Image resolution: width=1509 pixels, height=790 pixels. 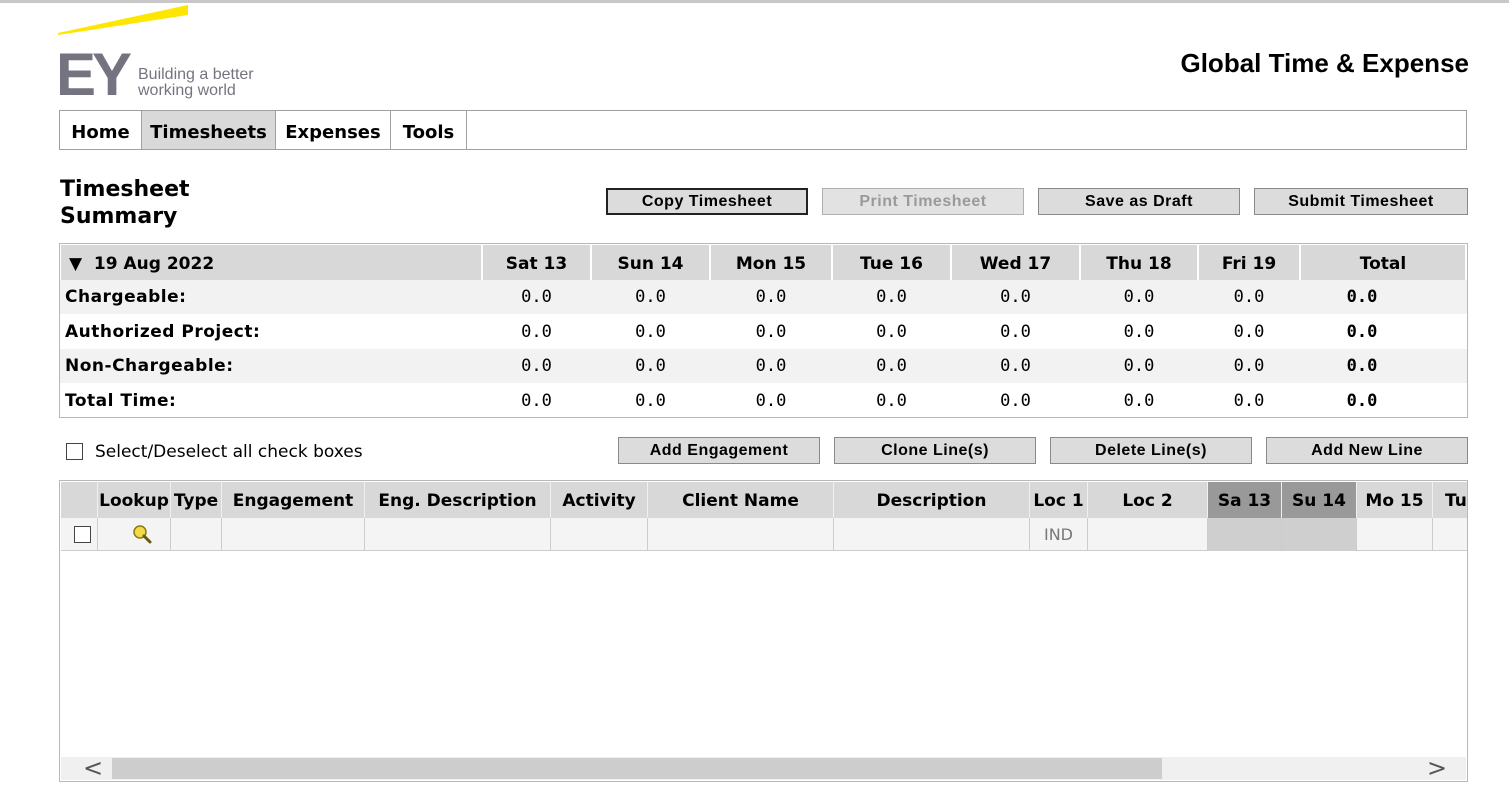 What do you see at coordinates (1059, 500) in the screenshot?
I see `column-header-loc1: Loc 1` at bounding box center [1059, 500].